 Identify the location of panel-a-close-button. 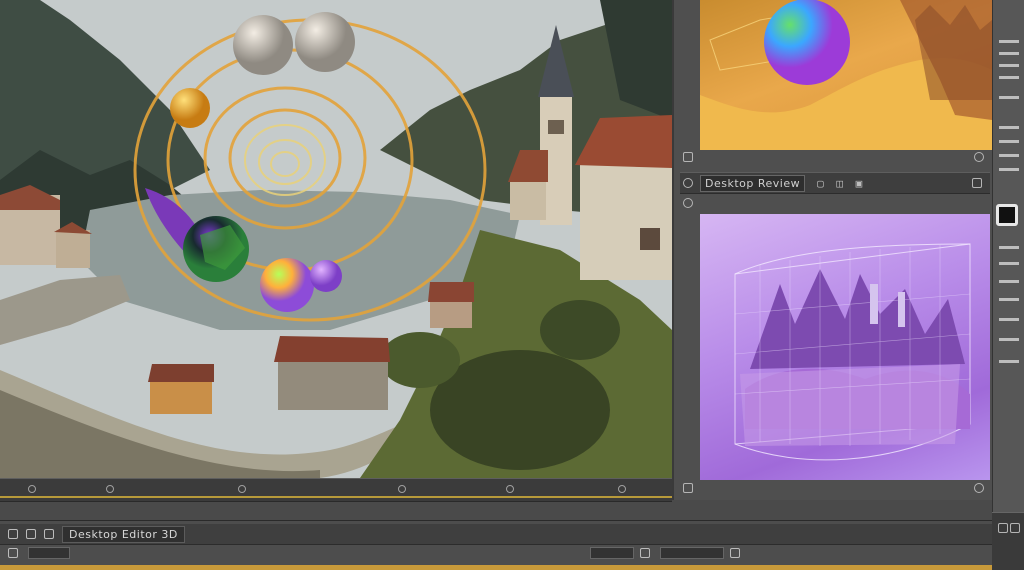
(979, 157).